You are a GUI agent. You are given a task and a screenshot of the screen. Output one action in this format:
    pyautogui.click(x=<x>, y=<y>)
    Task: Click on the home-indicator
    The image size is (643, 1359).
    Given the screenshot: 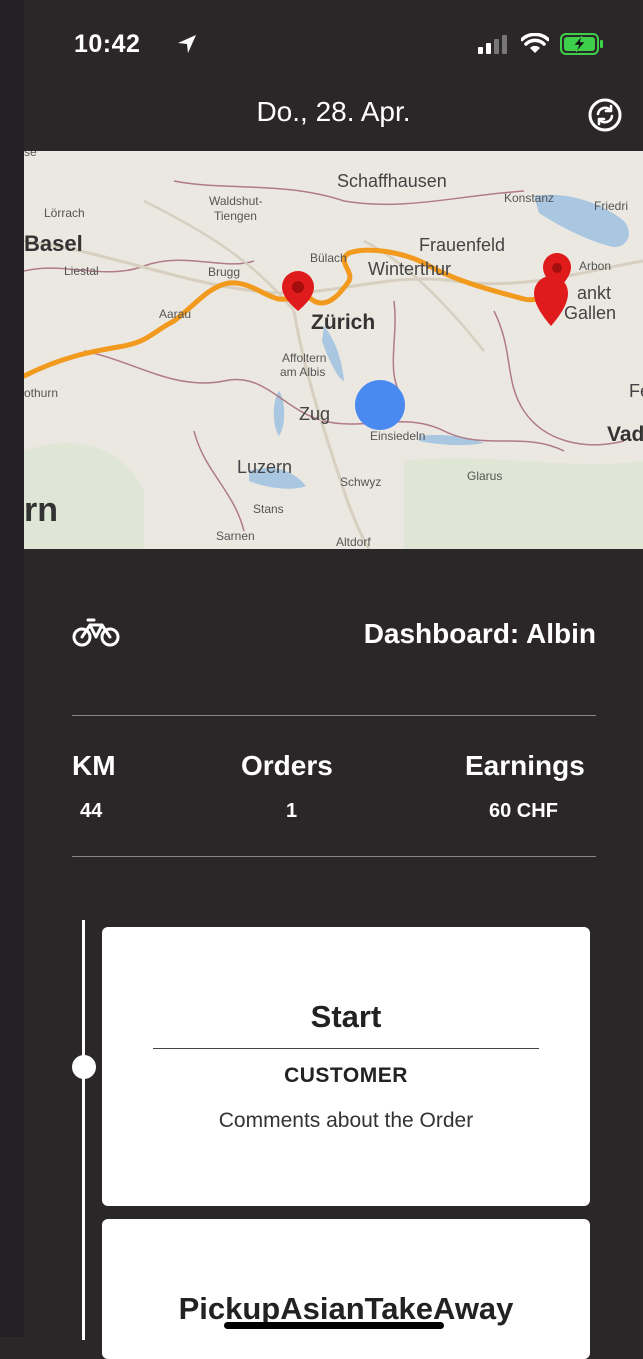 What is the action you would take?
    pyautogui.click(x=334, y=1325)
    